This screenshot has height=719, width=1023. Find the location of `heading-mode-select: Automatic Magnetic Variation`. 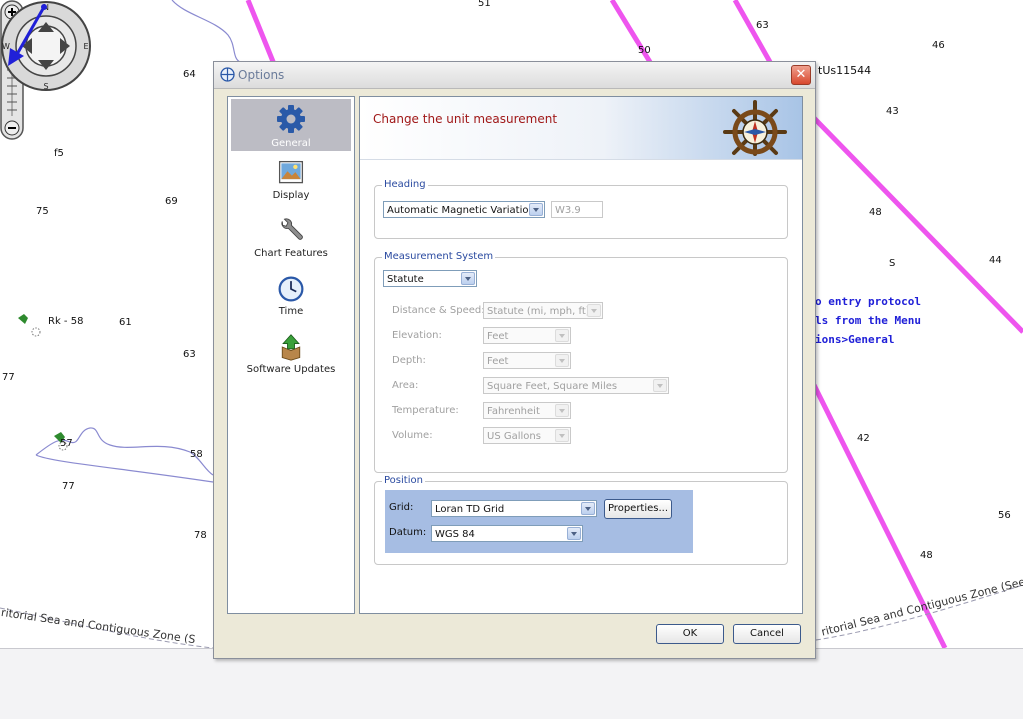

heading-mode-select: Automatic Magnetic Variation is located at coordinates (464, 209).